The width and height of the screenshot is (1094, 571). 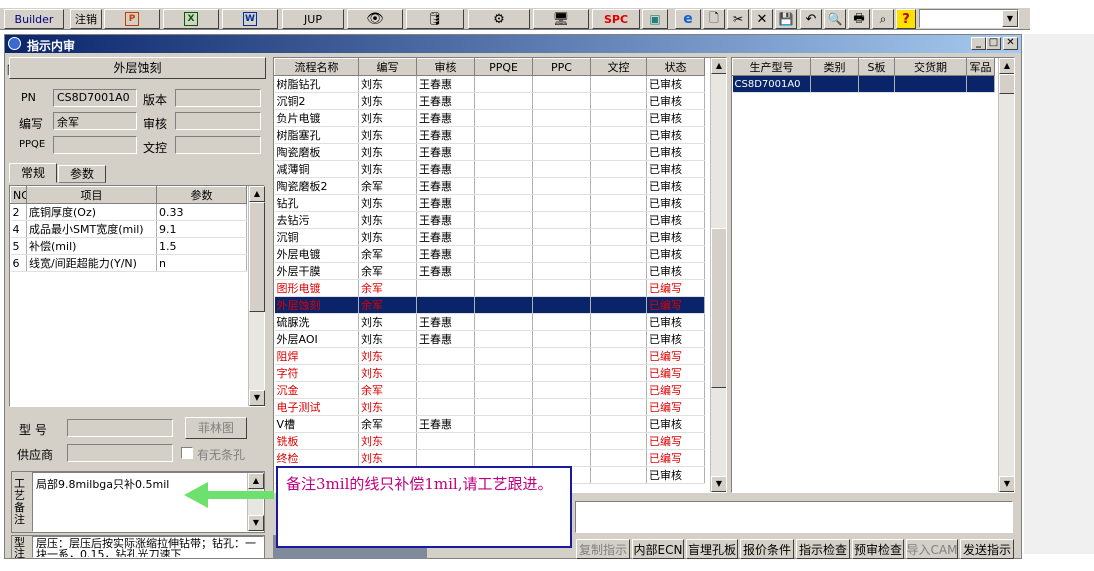 I want to click on process-row: 外层蚀刻 余军 已编写, so click(x=489, y=305).